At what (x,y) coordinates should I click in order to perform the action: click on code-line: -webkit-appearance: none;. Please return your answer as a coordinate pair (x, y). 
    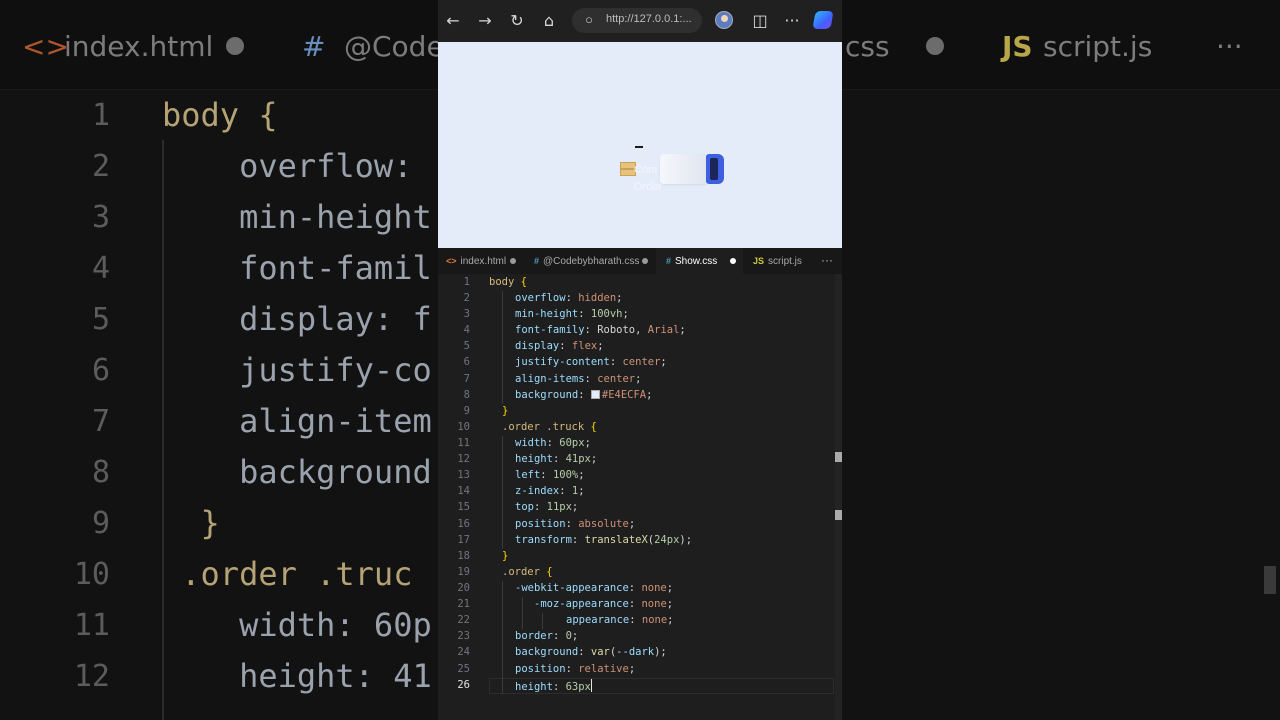
    Looking at the image, I should click on (594, 588).